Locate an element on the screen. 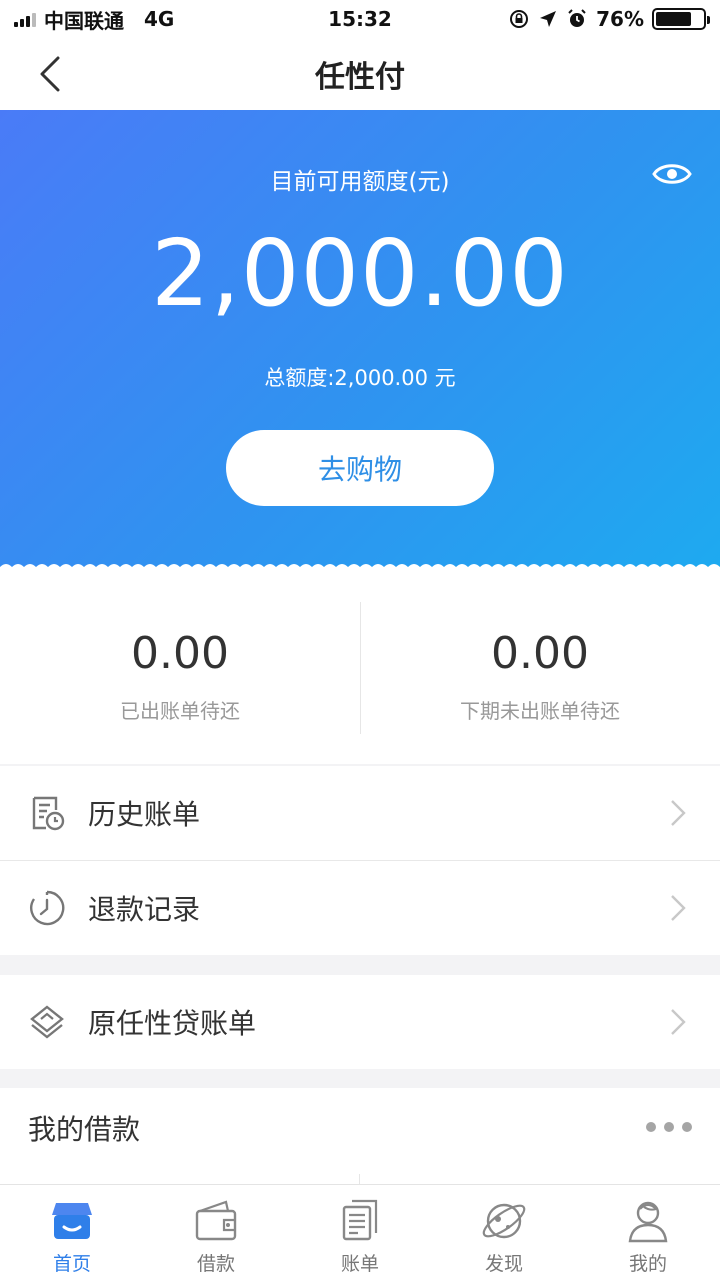 This screenshot has width=720, height=1280. back-button is located at coordinates (50, 74).